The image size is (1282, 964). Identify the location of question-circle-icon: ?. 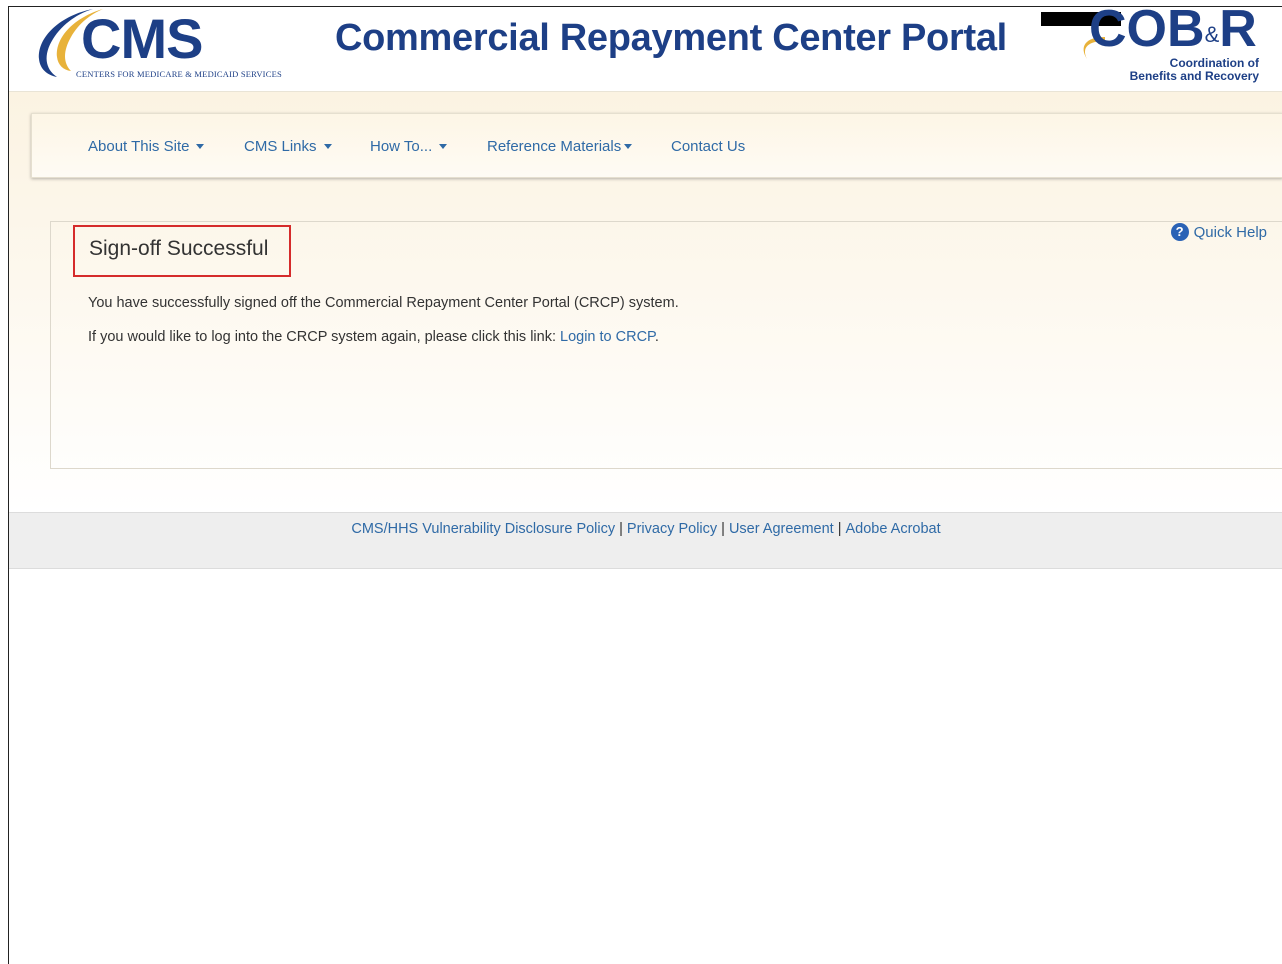
(1179, 232).